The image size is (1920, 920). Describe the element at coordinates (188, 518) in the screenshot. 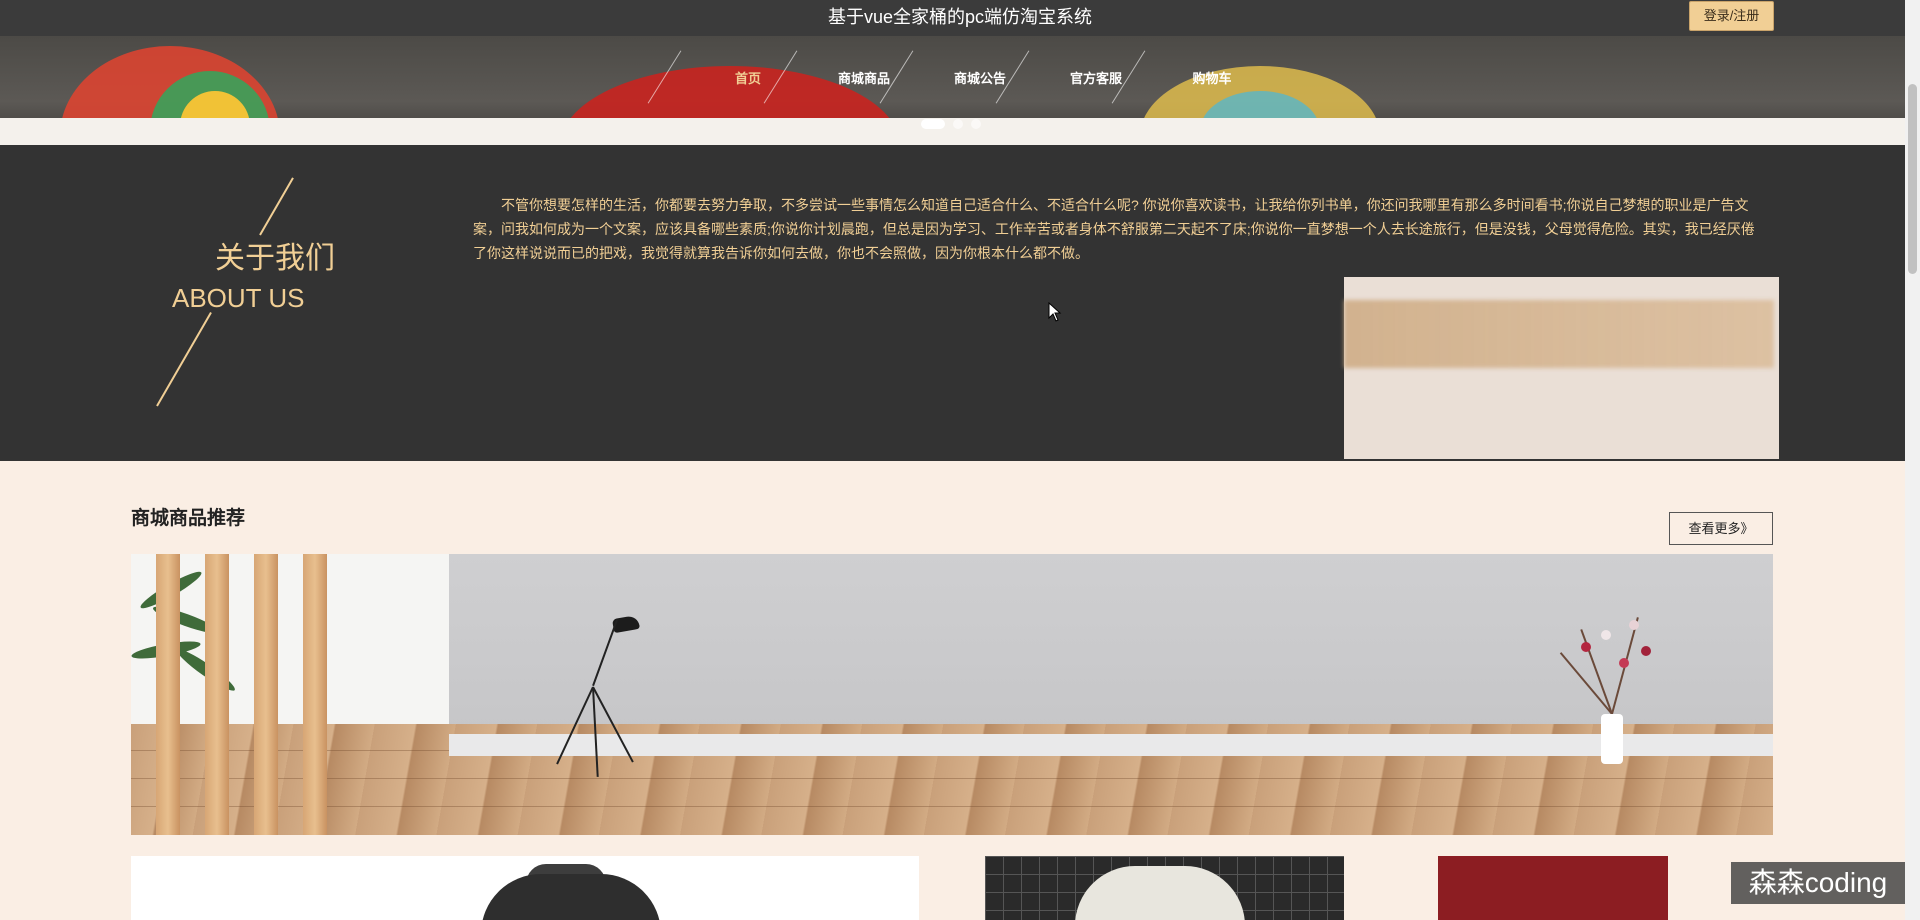

I see `products-section-title: 商城商品推荐` at that location.